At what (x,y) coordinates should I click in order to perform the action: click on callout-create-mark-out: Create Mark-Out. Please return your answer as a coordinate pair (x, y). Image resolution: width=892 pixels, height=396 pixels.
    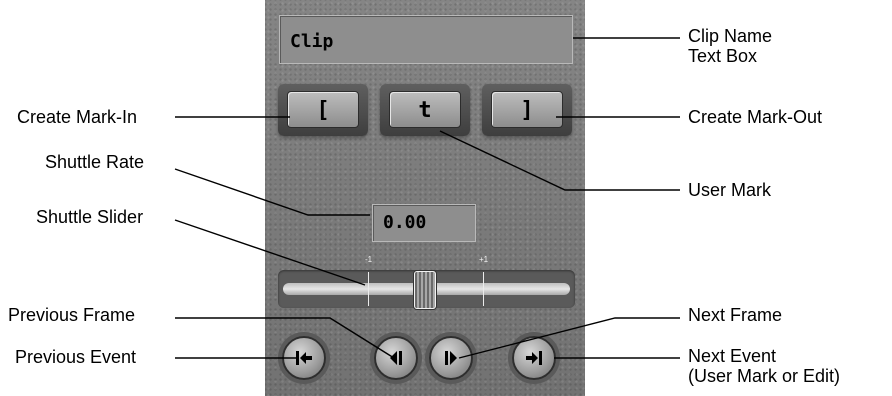
    Looking at the image, I should click on (755, 117).